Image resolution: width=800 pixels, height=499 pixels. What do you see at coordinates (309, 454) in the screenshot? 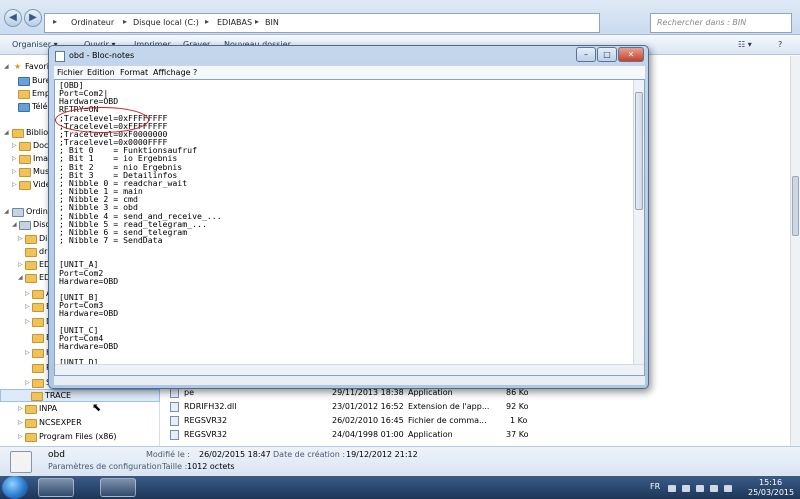
I see `detail-created-label: Date de création :` at bounding box center [309, 454].